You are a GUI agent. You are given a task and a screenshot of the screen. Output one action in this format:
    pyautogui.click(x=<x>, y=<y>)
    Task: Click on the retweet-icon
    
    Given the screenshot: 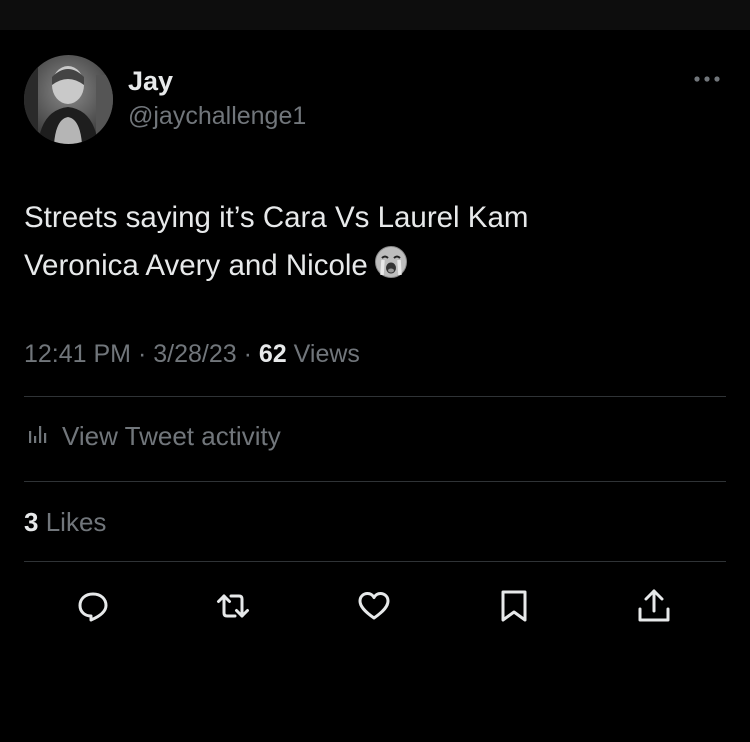 What is the action you would take?
    pyautogui.click(x=233, y=606)
    